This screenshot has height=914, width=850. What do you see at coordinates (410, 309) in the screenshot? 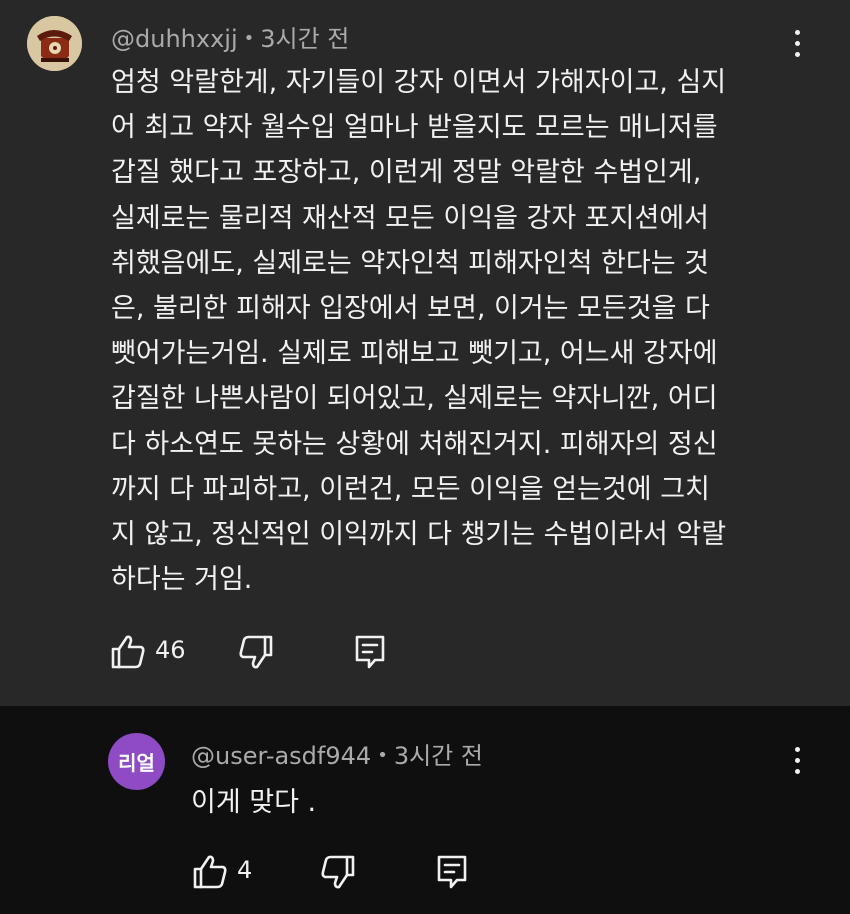
I see `comment-line: 은, 불리한 피해자 입장에서 보면, 이거는 모든것을 다` at bounding box center [410, 309].